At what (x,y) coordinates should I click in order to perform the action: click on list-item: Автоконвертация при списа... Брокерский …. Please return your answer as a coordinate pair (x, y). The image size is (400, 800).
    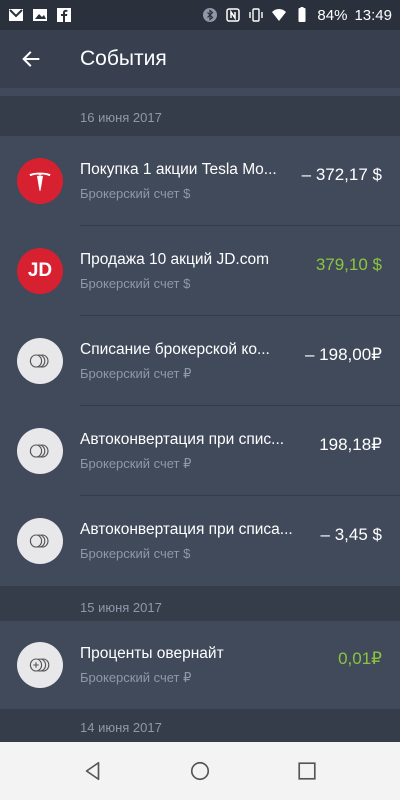
    Looking at the image, I should click on (200, 541).